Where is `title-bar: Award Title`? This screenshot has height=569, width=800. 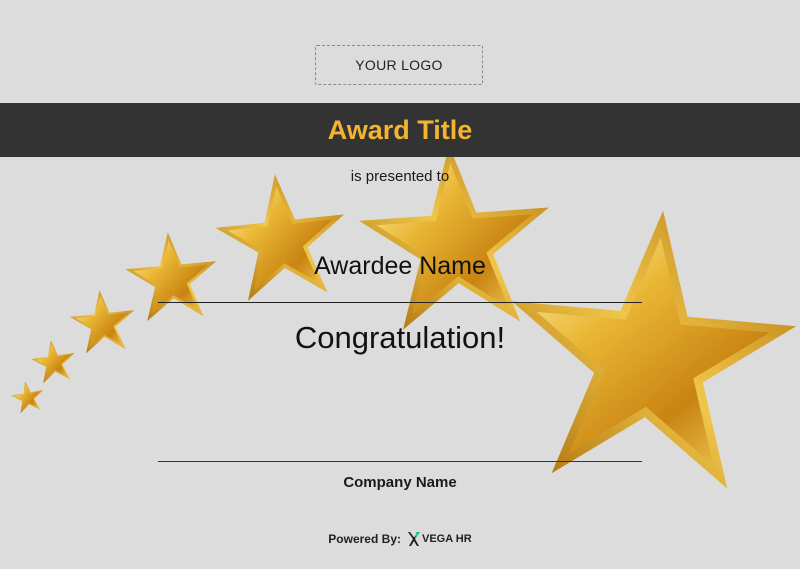 title-bar: Award Title is located at coordinates (400, 130).